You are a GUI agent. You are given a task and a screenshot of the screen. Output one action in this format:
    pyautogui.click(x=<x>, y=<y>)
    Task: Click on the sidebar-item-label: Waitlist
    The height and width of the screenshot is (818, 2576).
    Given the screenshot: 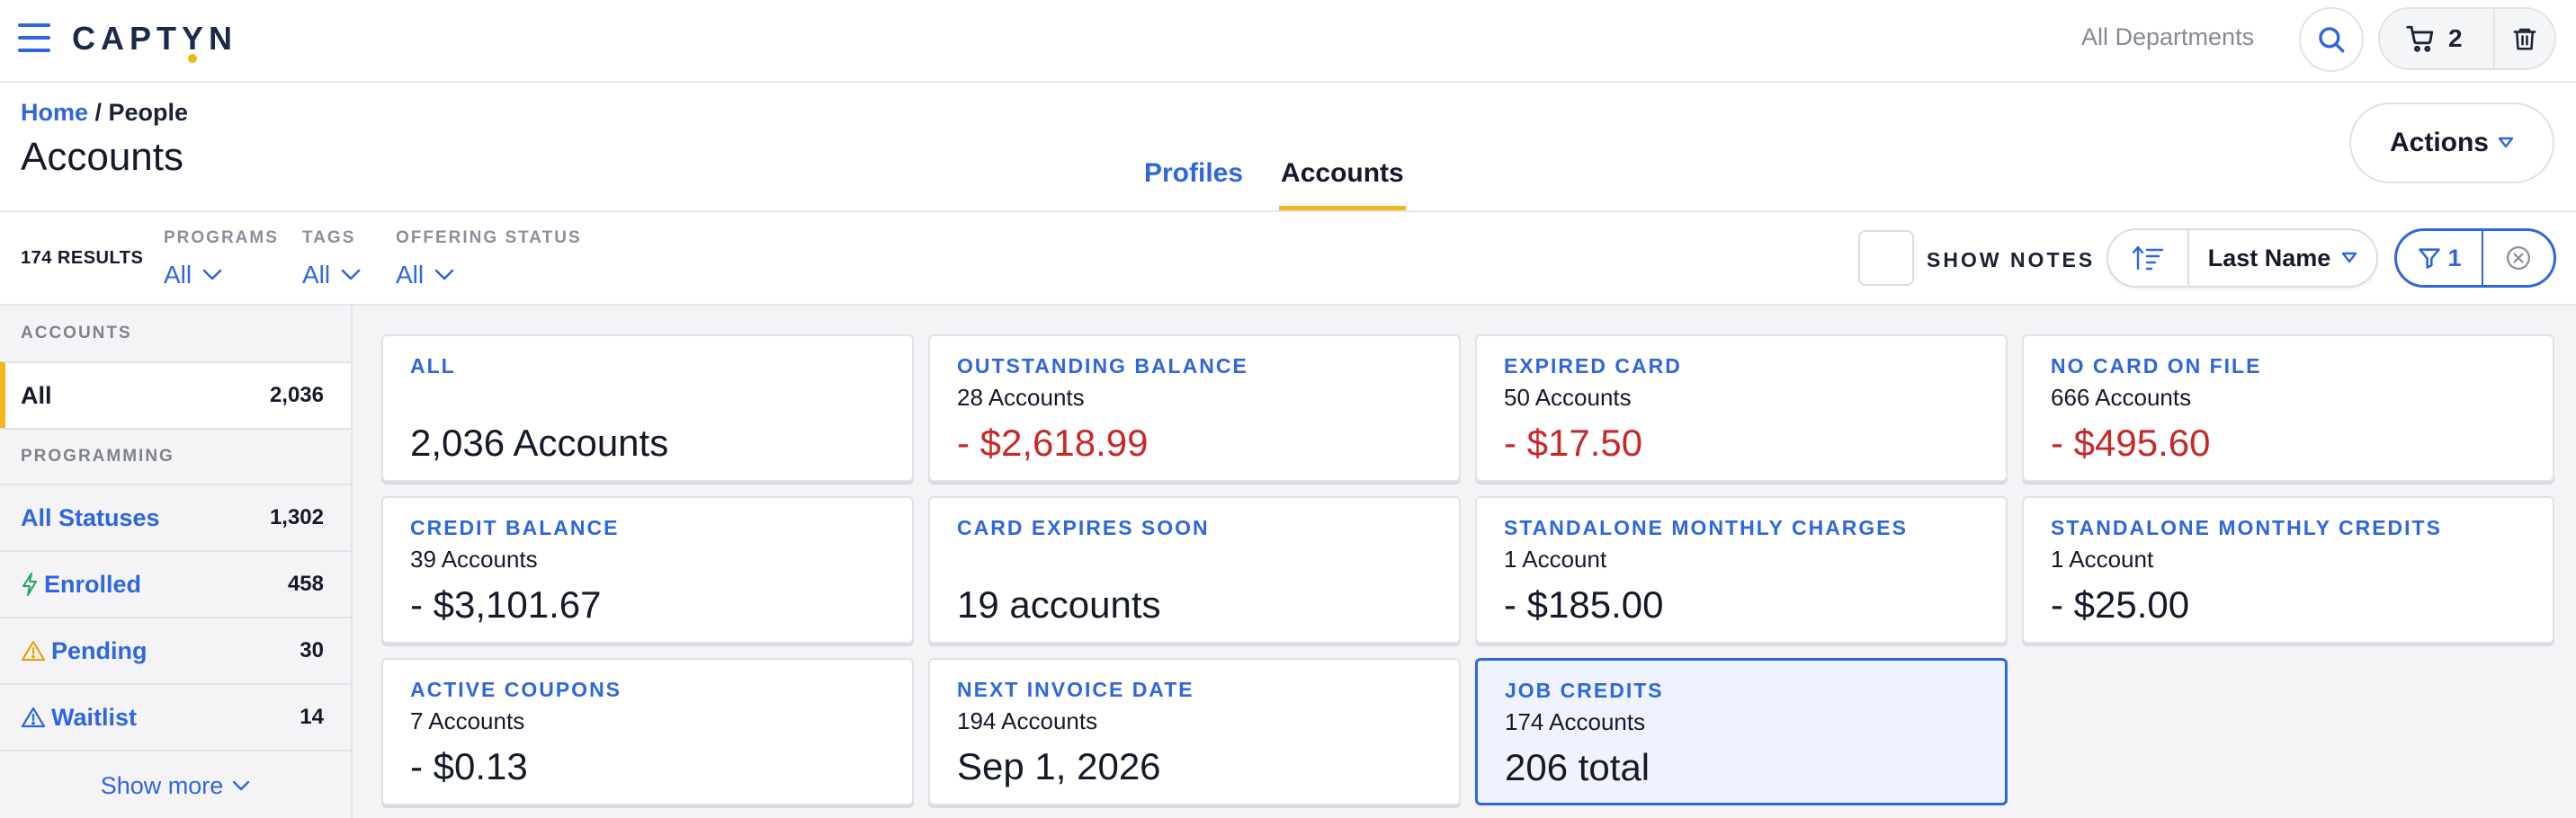 What is the action you would take?
    pyautogui.click(x=94, y=717)
    